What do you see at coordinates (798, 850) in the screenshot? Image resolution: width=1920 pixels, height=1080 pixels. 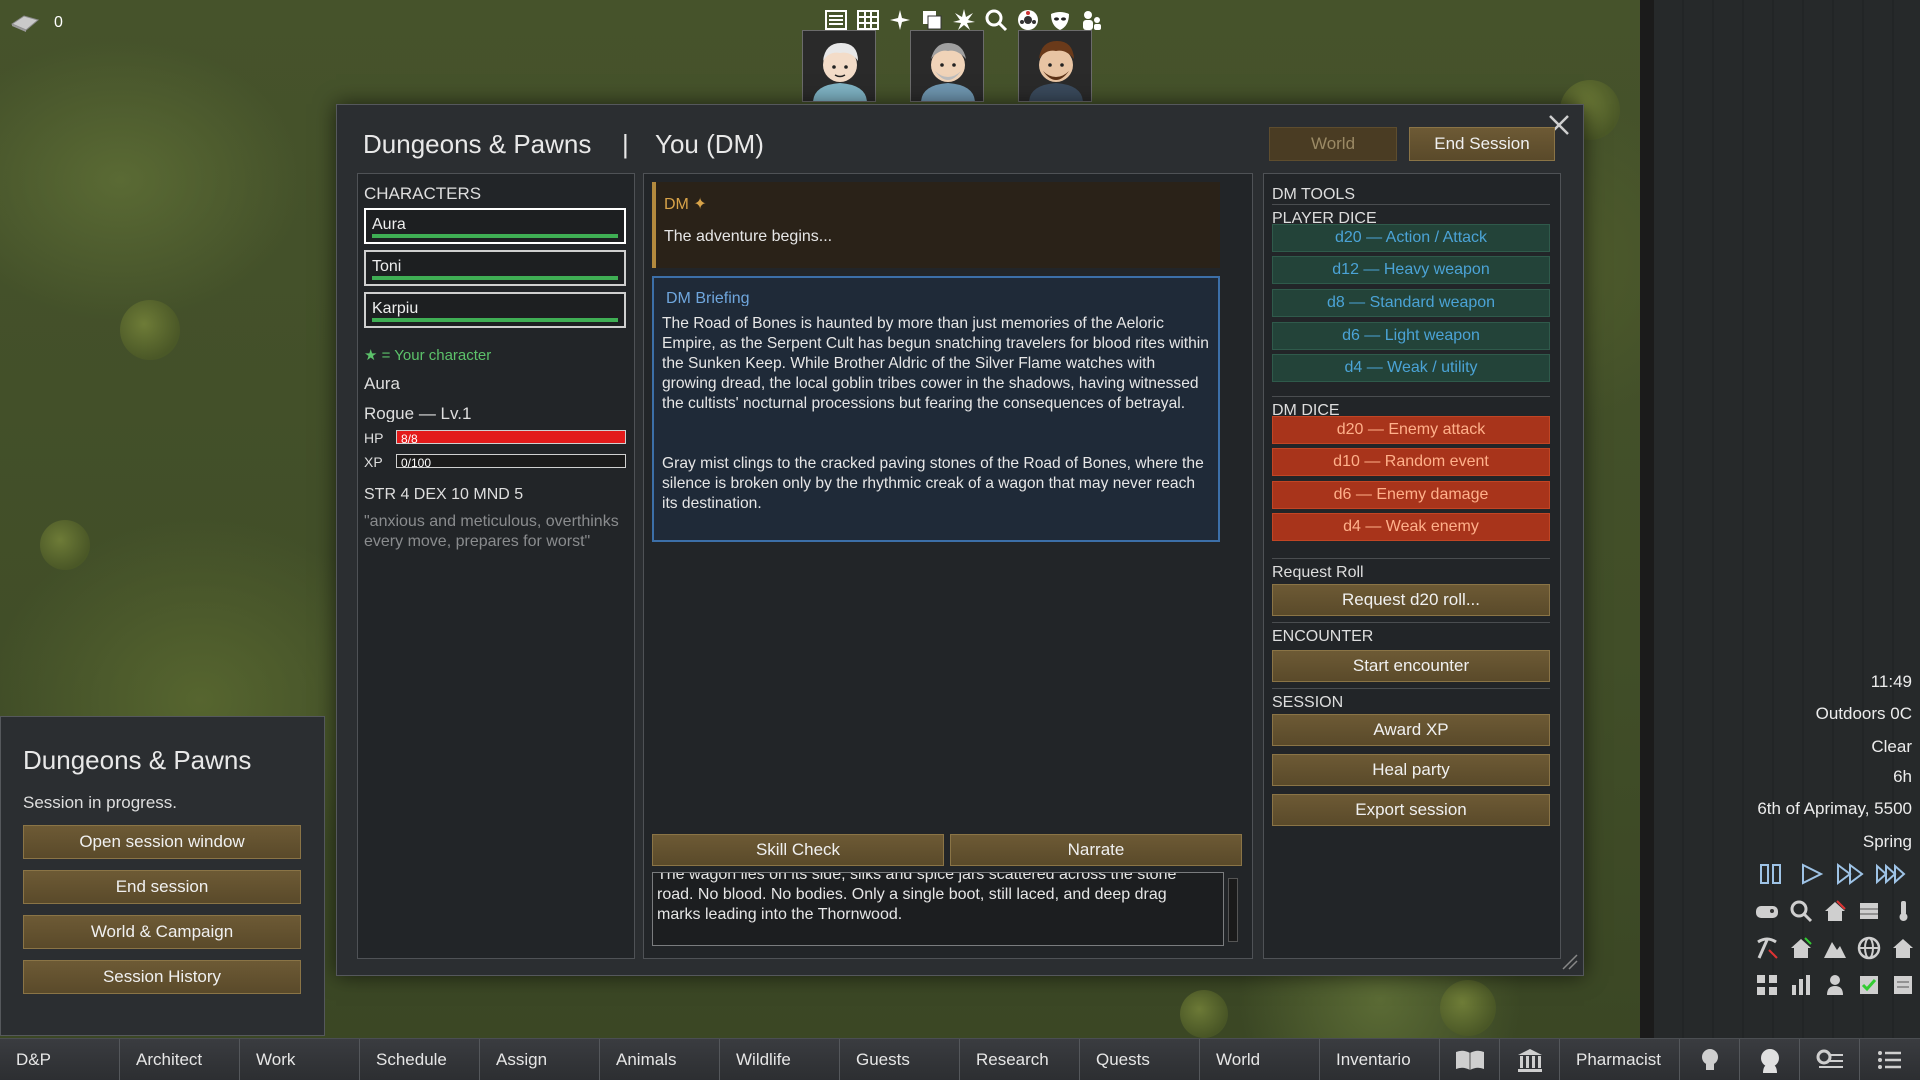 I see `skill-check-button: Skill Check` at bounding box center [798, 850].